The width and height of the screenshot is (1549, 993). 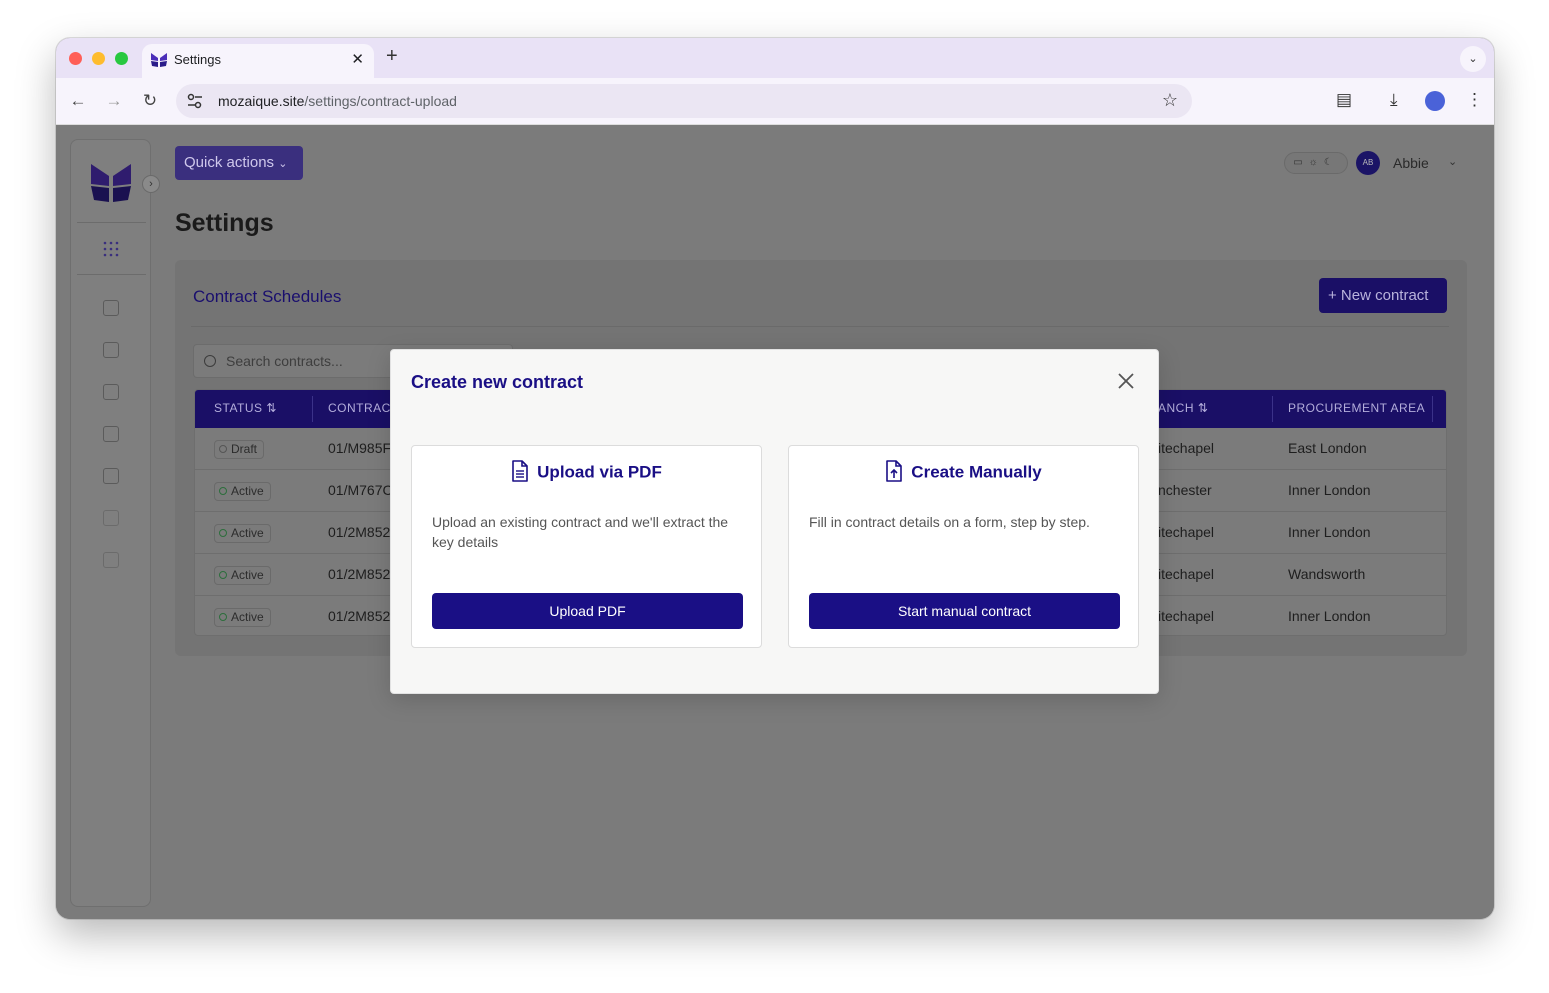 I want to click on profile-avatar, so click(x=1435, y=101).